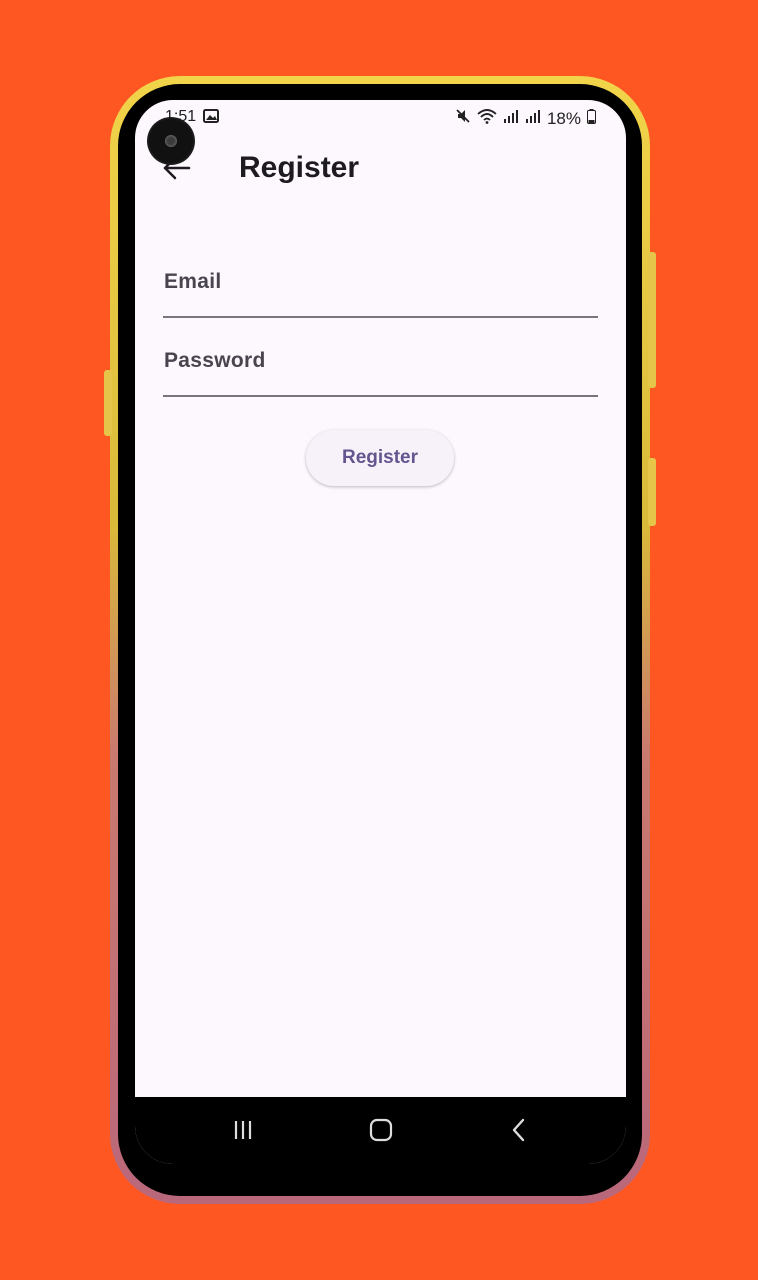 Image resolution: width=758 pixels, height=1280 pixels. I want to click on app-bar: Register, so click(380, 168).